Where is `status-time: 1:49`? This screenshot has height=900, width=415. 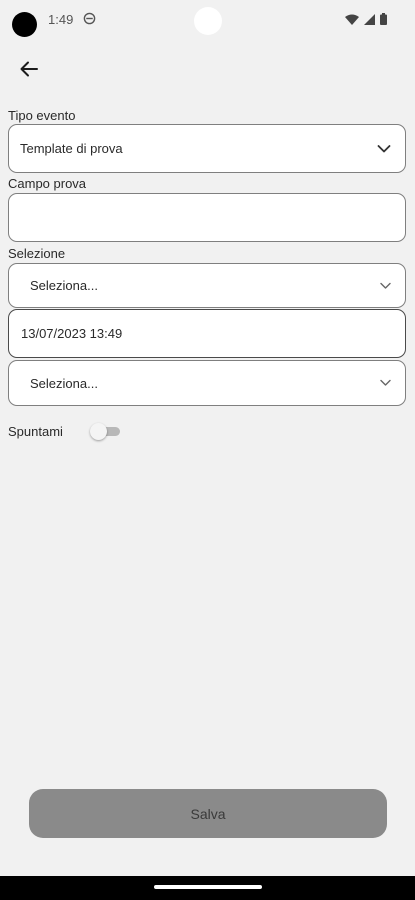 status-time: 1:49 is located at coordinates (61, 19).